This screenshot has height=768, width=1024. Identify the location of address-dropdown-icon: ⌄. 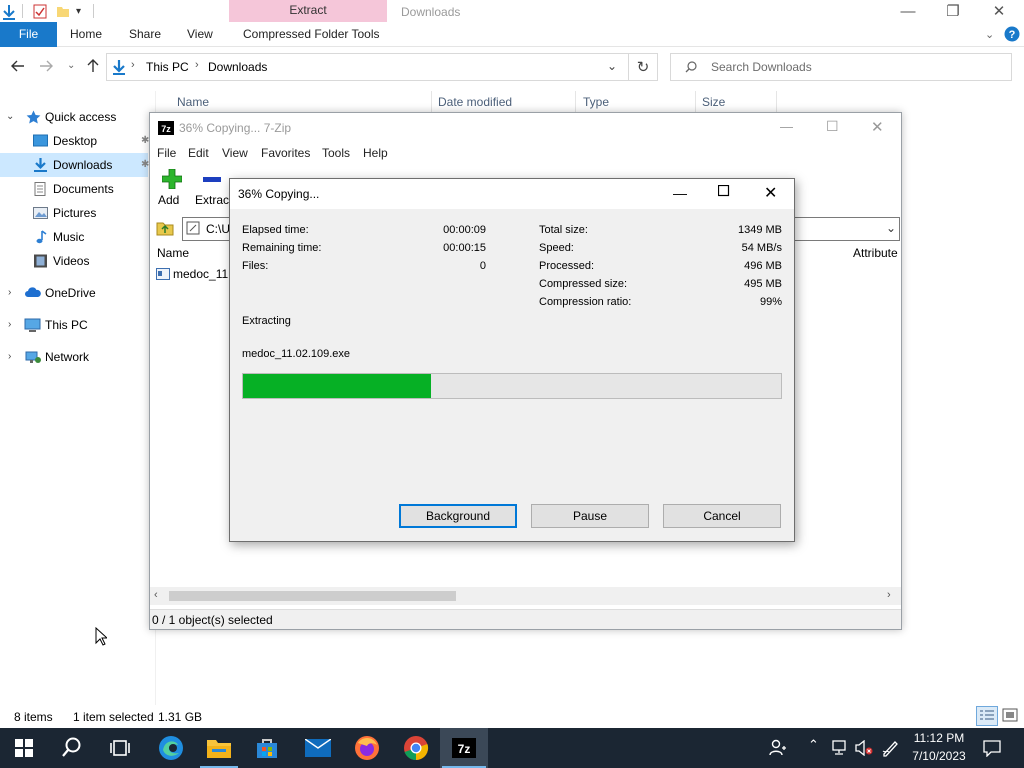
(612, 66).